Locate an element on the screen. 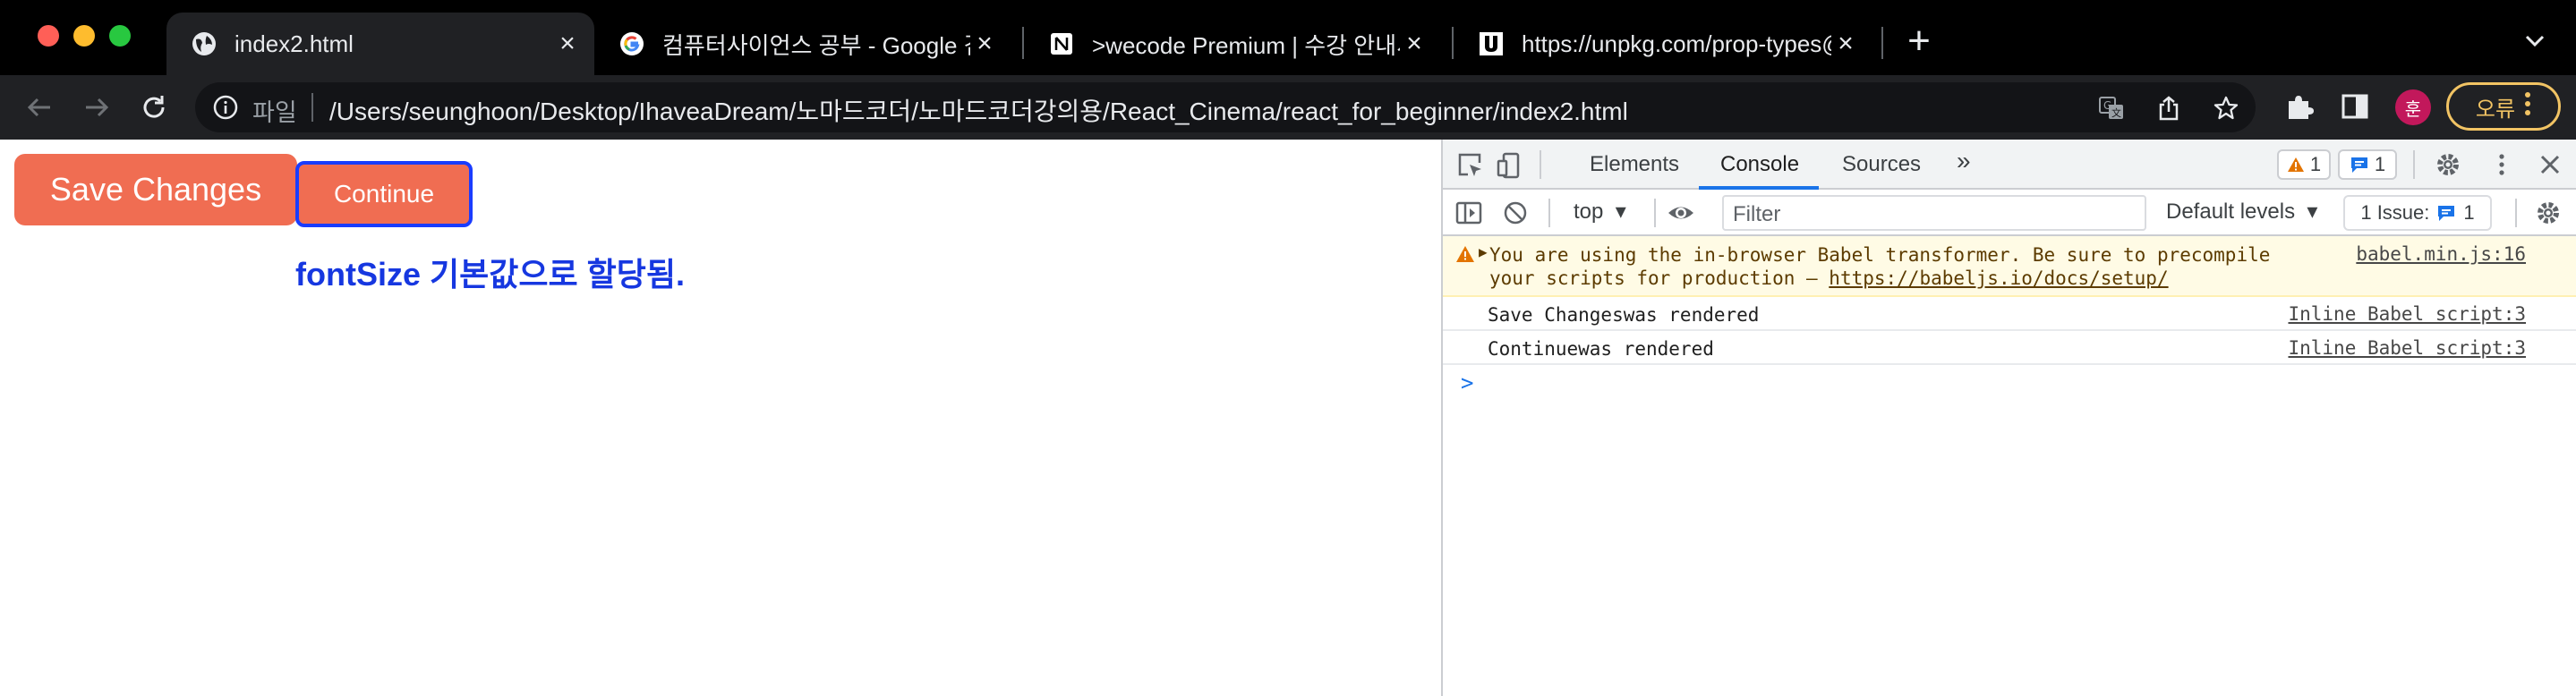 The height and width of the screenshot is (696, 2576). profile-avatar: 훈 is located at coordinates (2413, 107).